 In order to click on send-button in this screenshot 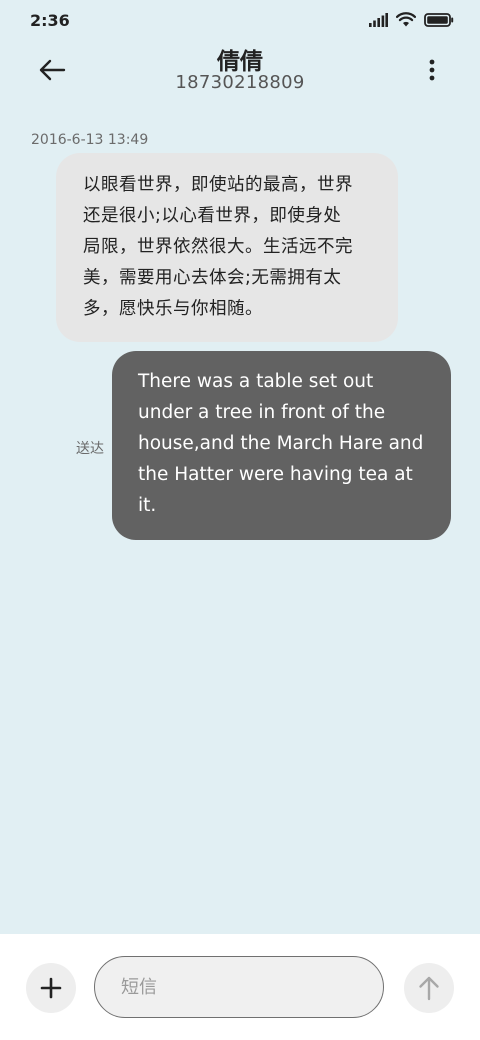, I will do `click(429, 988)`.